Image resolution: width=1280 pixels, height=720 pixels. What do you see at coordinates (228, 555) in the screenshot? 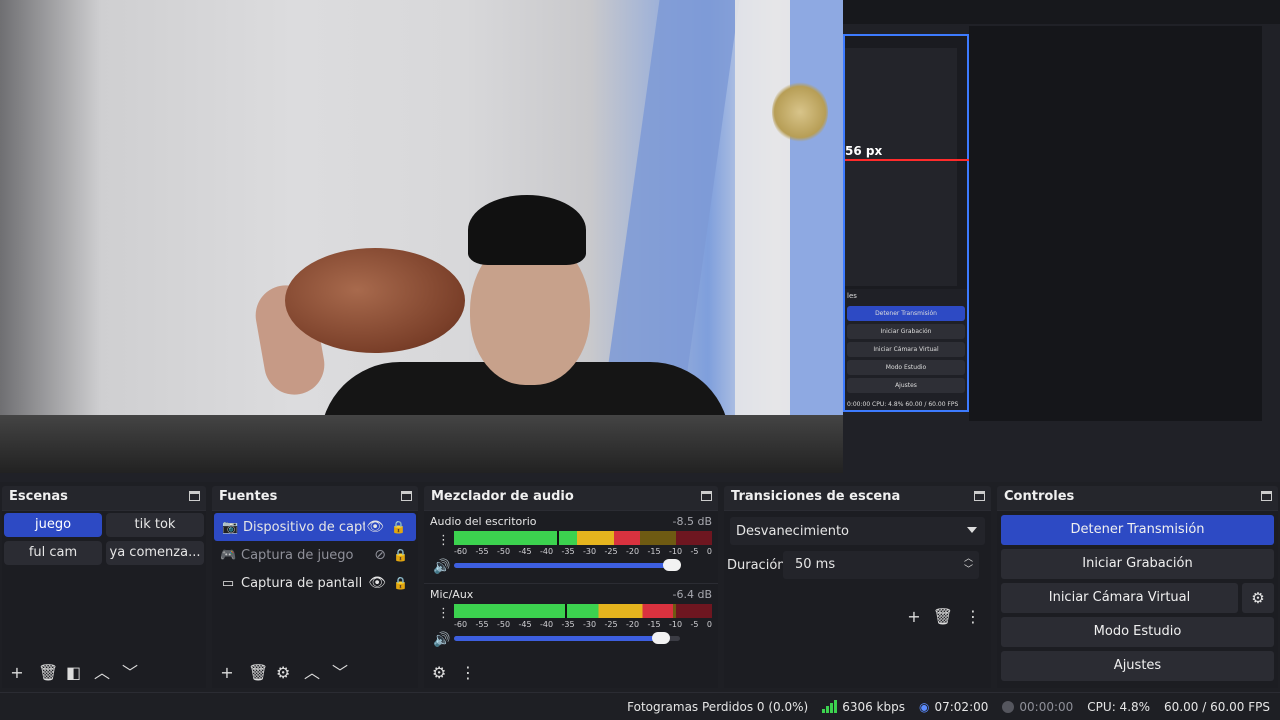
I see `gamepad-icon: 🎮` at bounding box center [228, 555].